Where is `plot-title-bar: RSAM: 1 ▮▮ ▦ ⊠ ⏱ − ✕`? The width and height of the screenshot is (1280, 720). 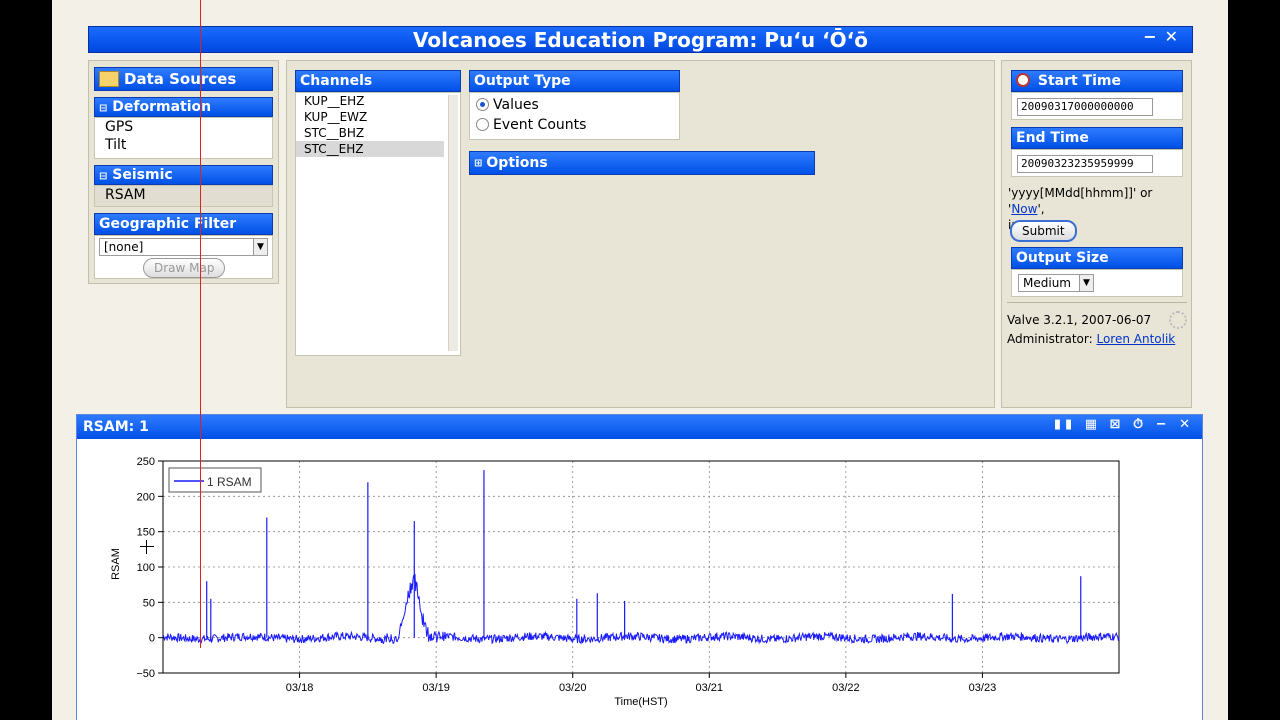 plot-title-bar: RSAM: 1 ▮▮ ▦ ⊠ ⏱ − ✕ is located at coordinates (639, 427).